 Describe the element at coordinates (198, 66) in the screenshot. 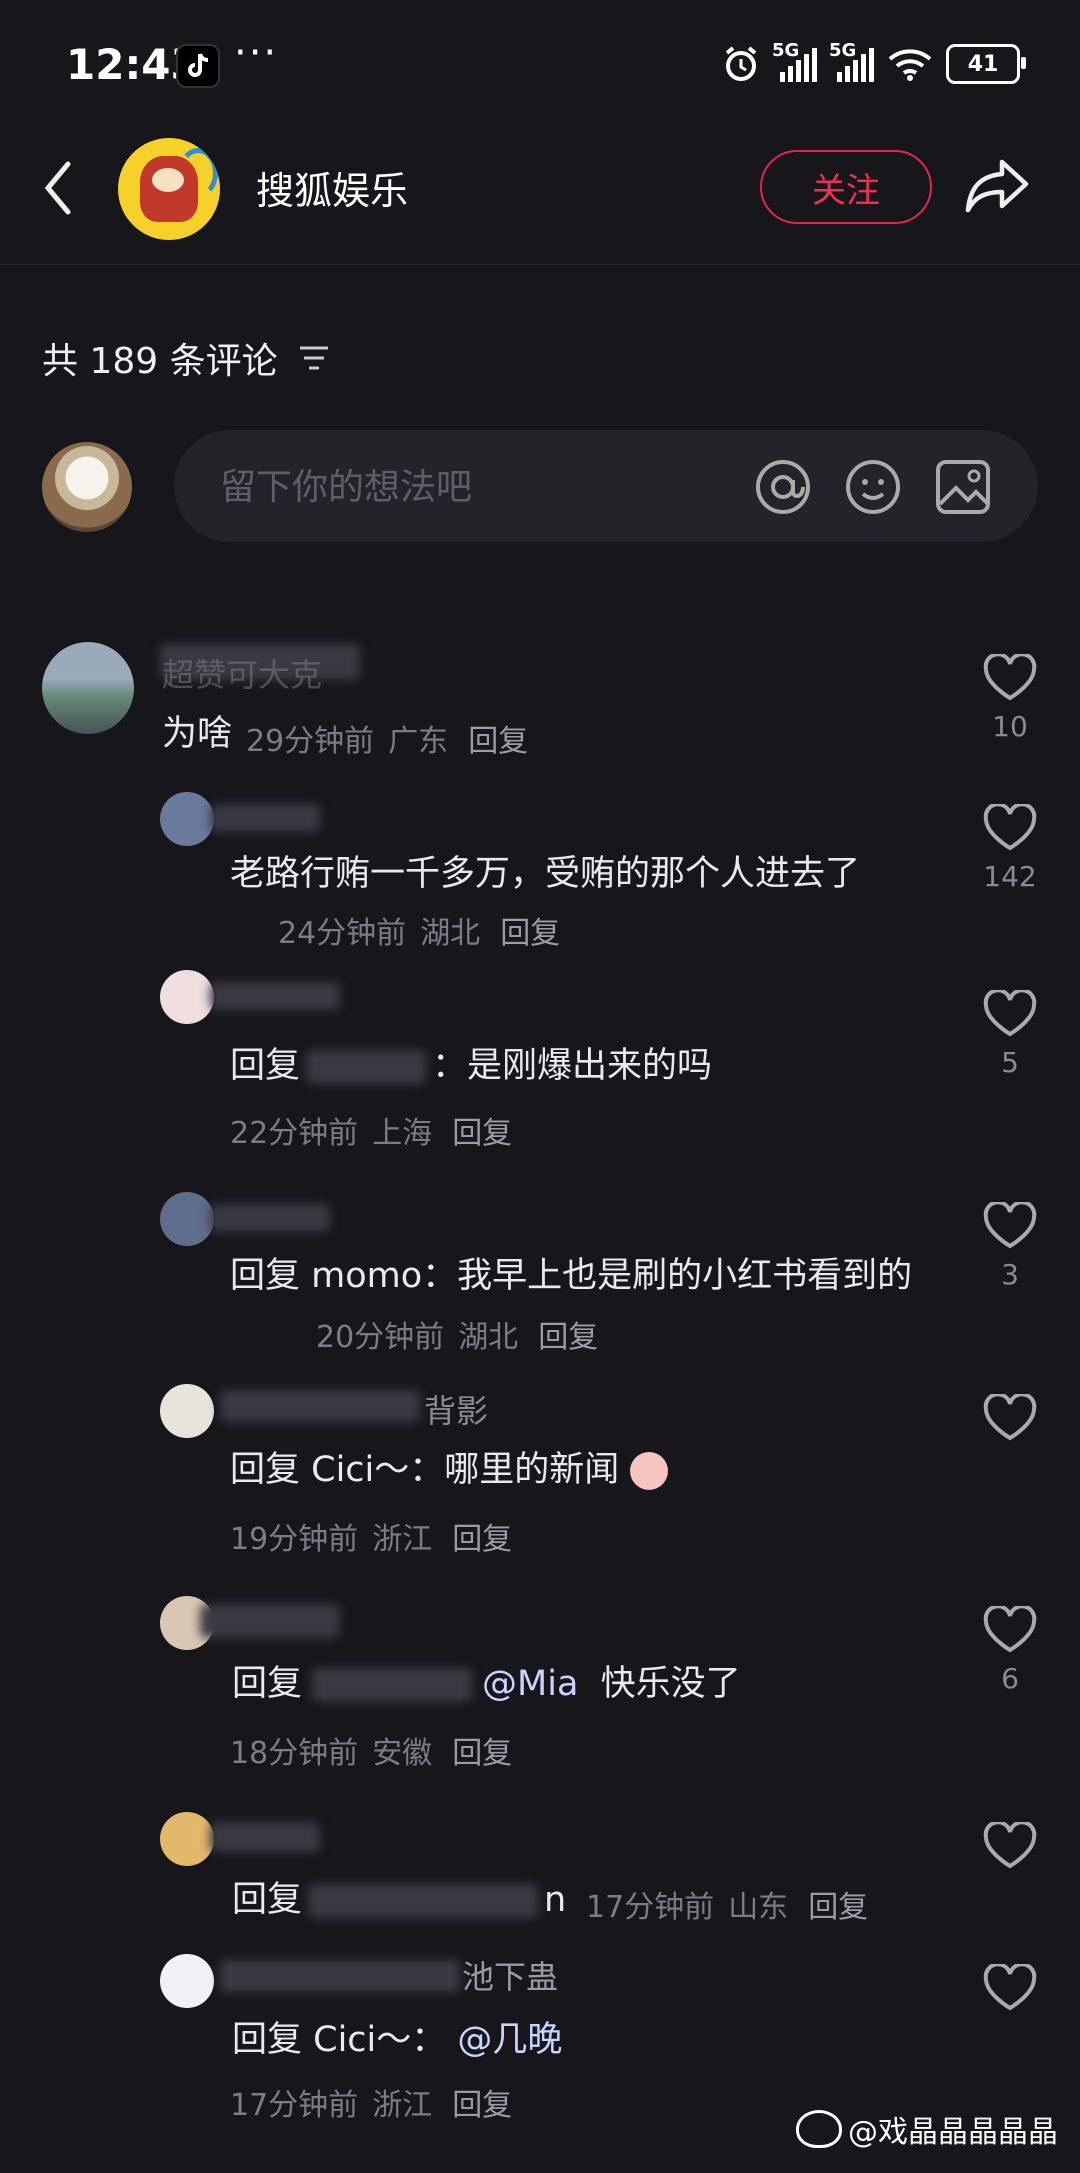

I see `tiktok-app-icon` at that location.